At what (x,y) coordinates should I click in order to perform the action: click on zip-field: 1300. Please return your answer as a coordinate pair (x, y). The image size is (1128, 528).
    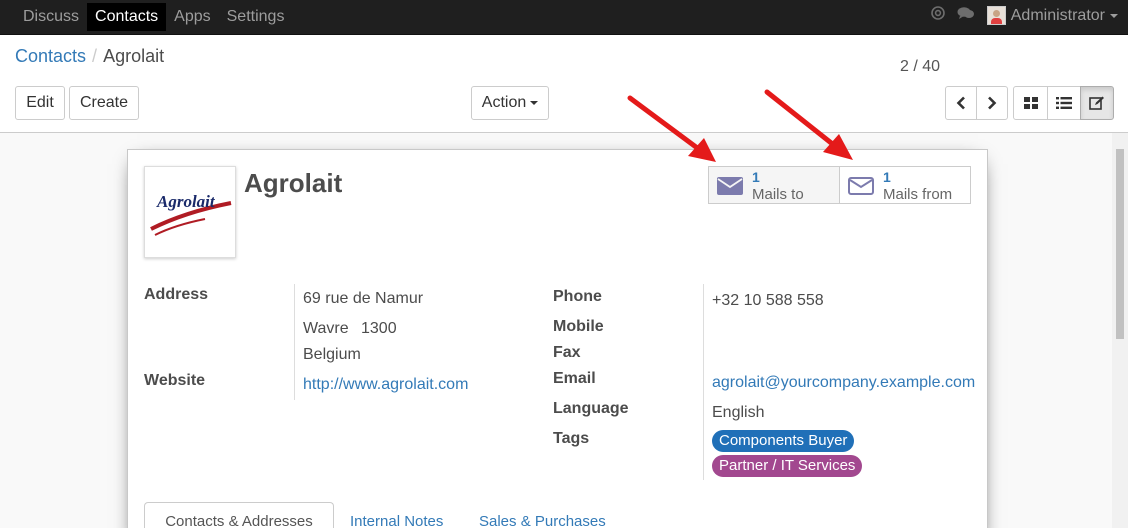
    Looking at the image, I should click on (379, 328).